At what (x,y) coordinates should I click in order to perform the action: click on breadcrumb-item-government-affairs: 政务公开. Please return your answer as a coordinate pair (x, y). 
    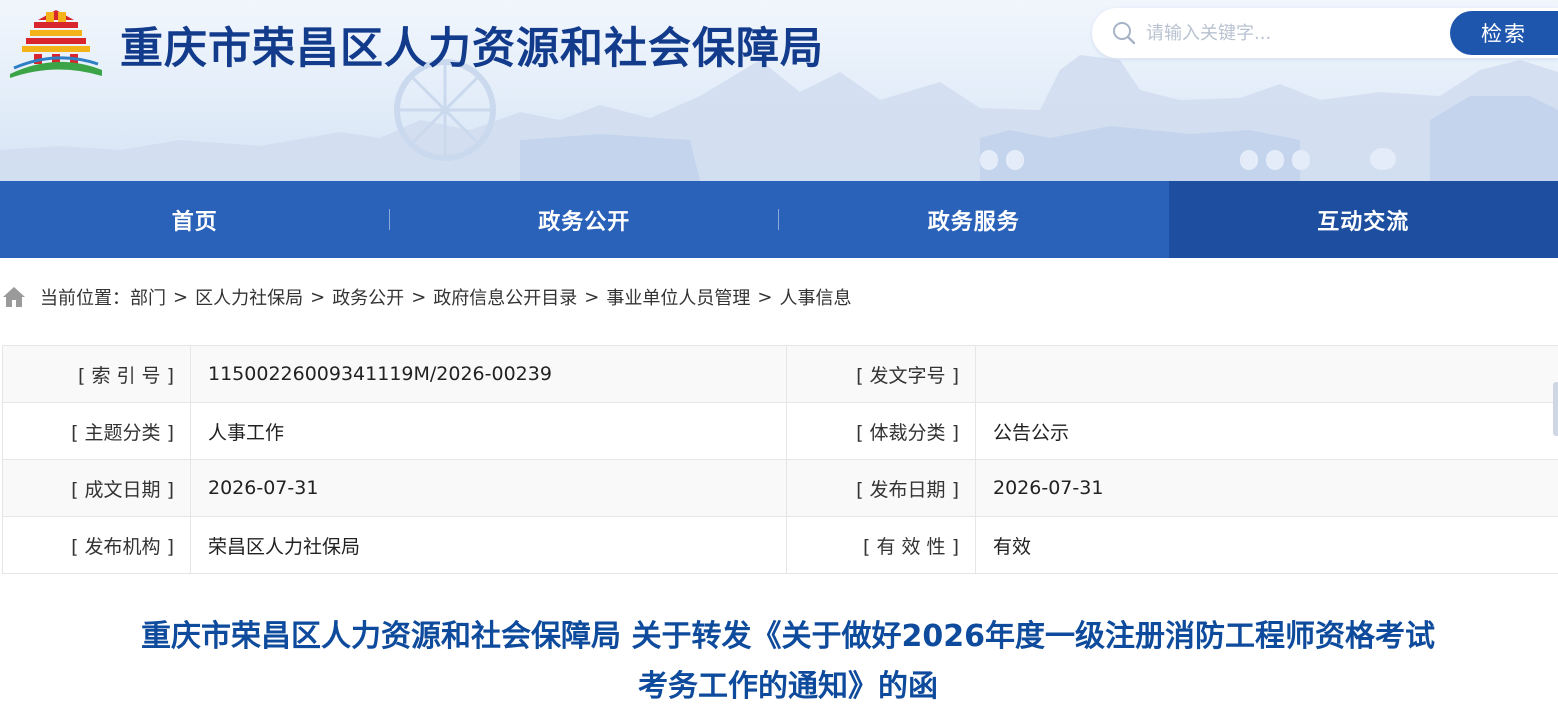
    Looking at the image, I should click on (368, 297).